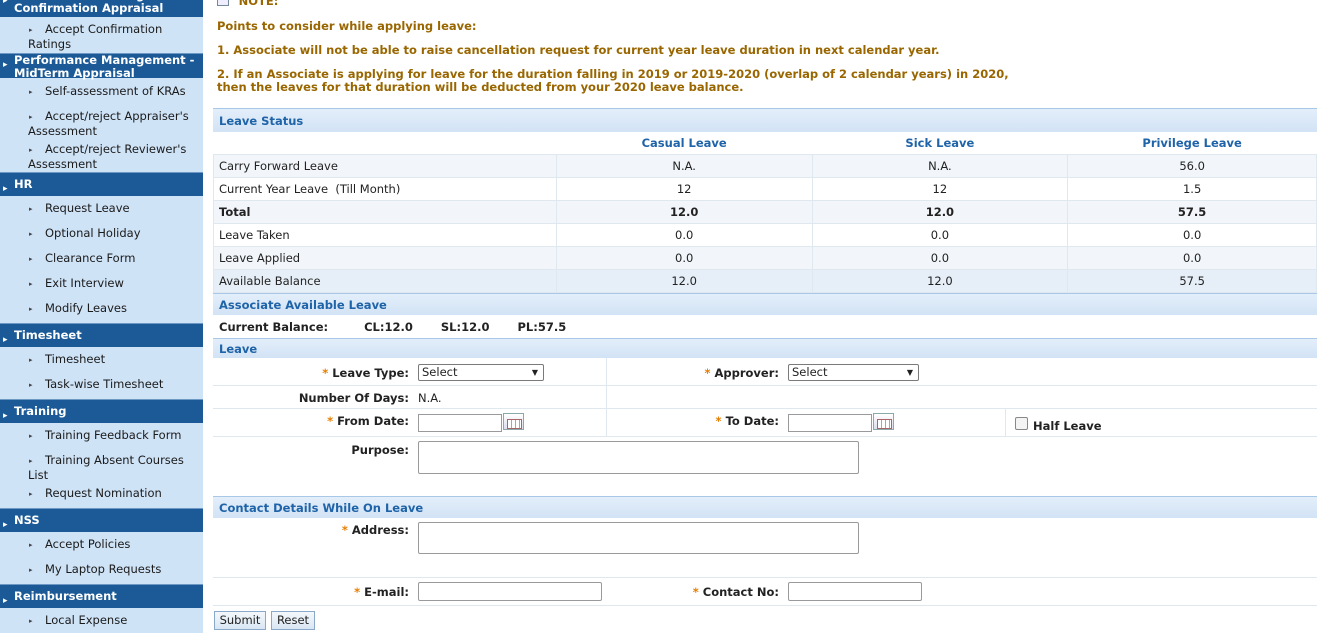 The width and height of the screenshot is (1317, 633). I want to click on dropdown-arrow-icon: ▼, so click(534, 372).